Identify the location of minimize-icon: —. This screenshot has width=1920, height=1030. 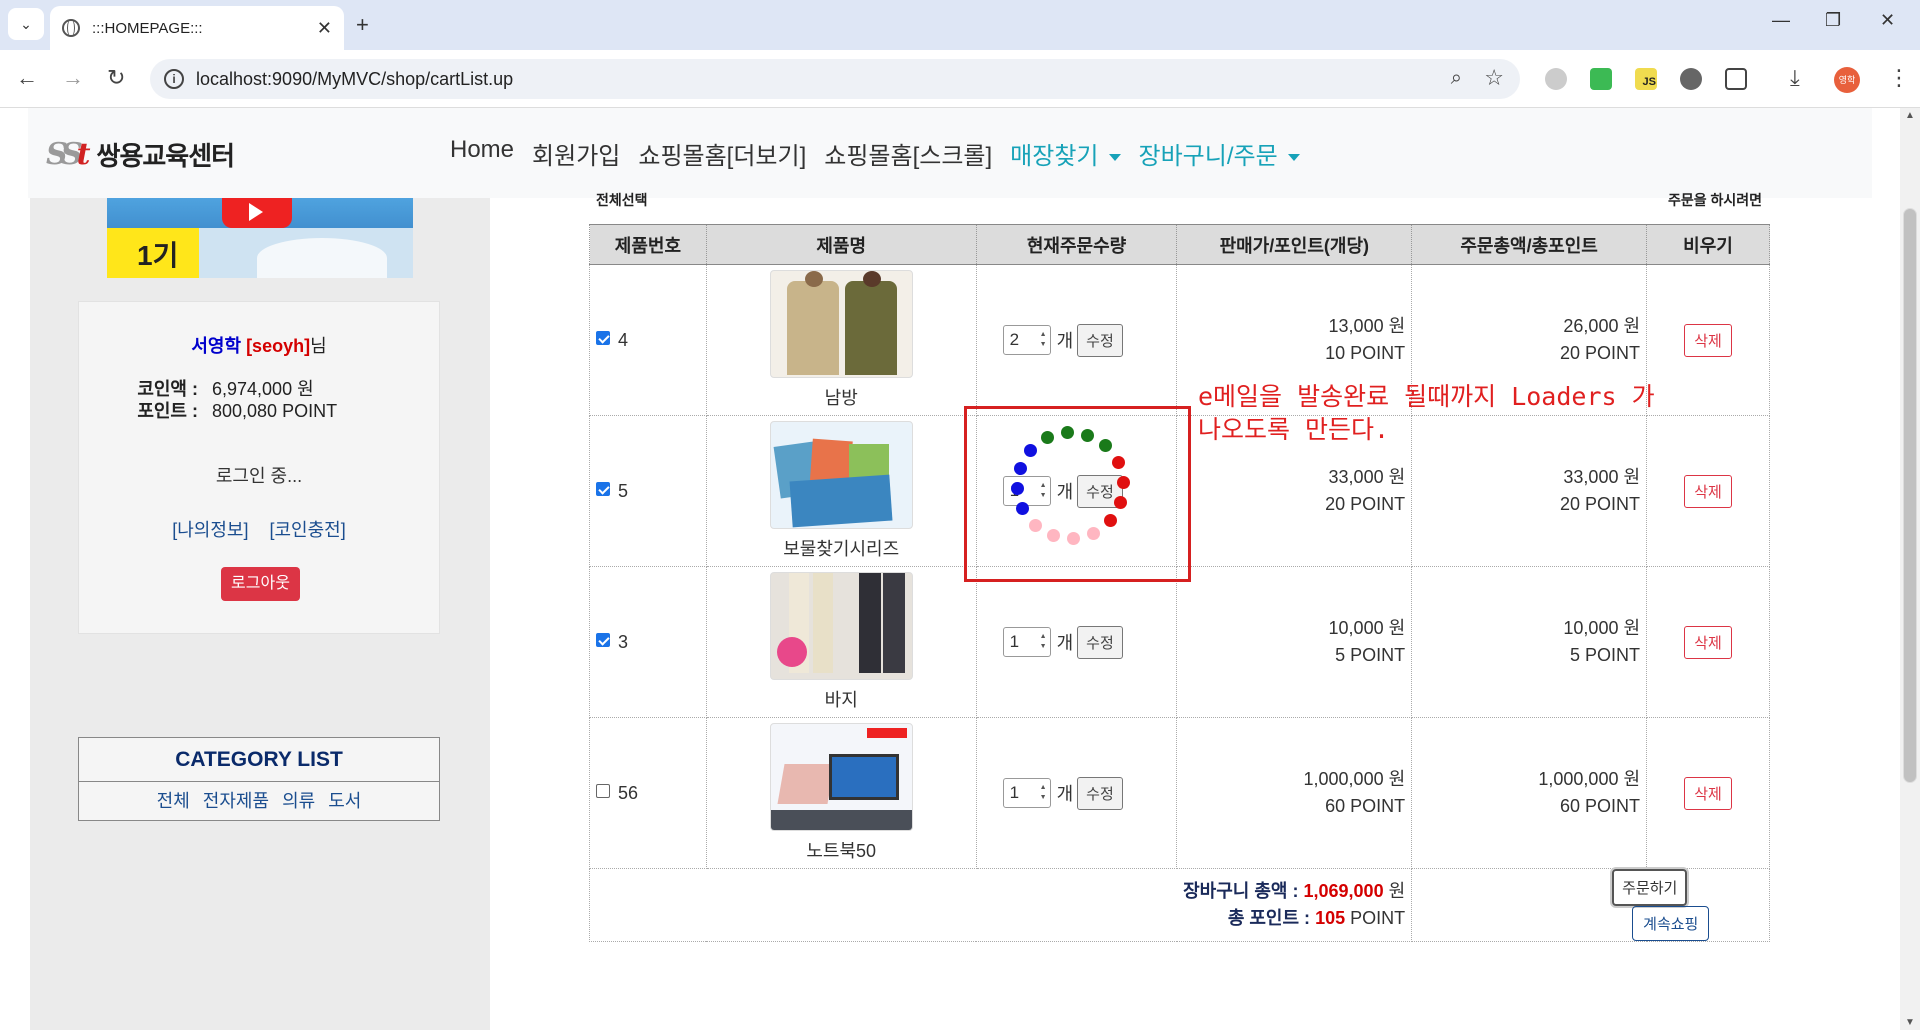
(1781, 20).